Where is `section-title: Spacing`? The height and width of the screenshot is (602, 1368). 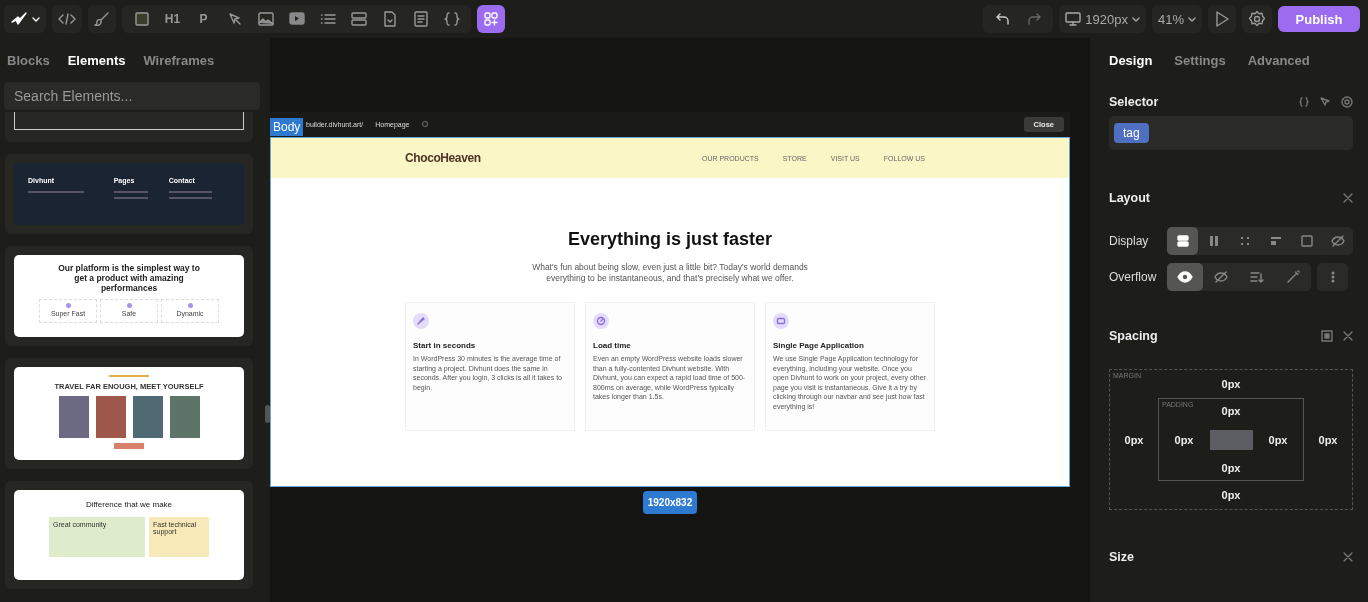
section-title: Spacing is located at coordinates (1133, 336).